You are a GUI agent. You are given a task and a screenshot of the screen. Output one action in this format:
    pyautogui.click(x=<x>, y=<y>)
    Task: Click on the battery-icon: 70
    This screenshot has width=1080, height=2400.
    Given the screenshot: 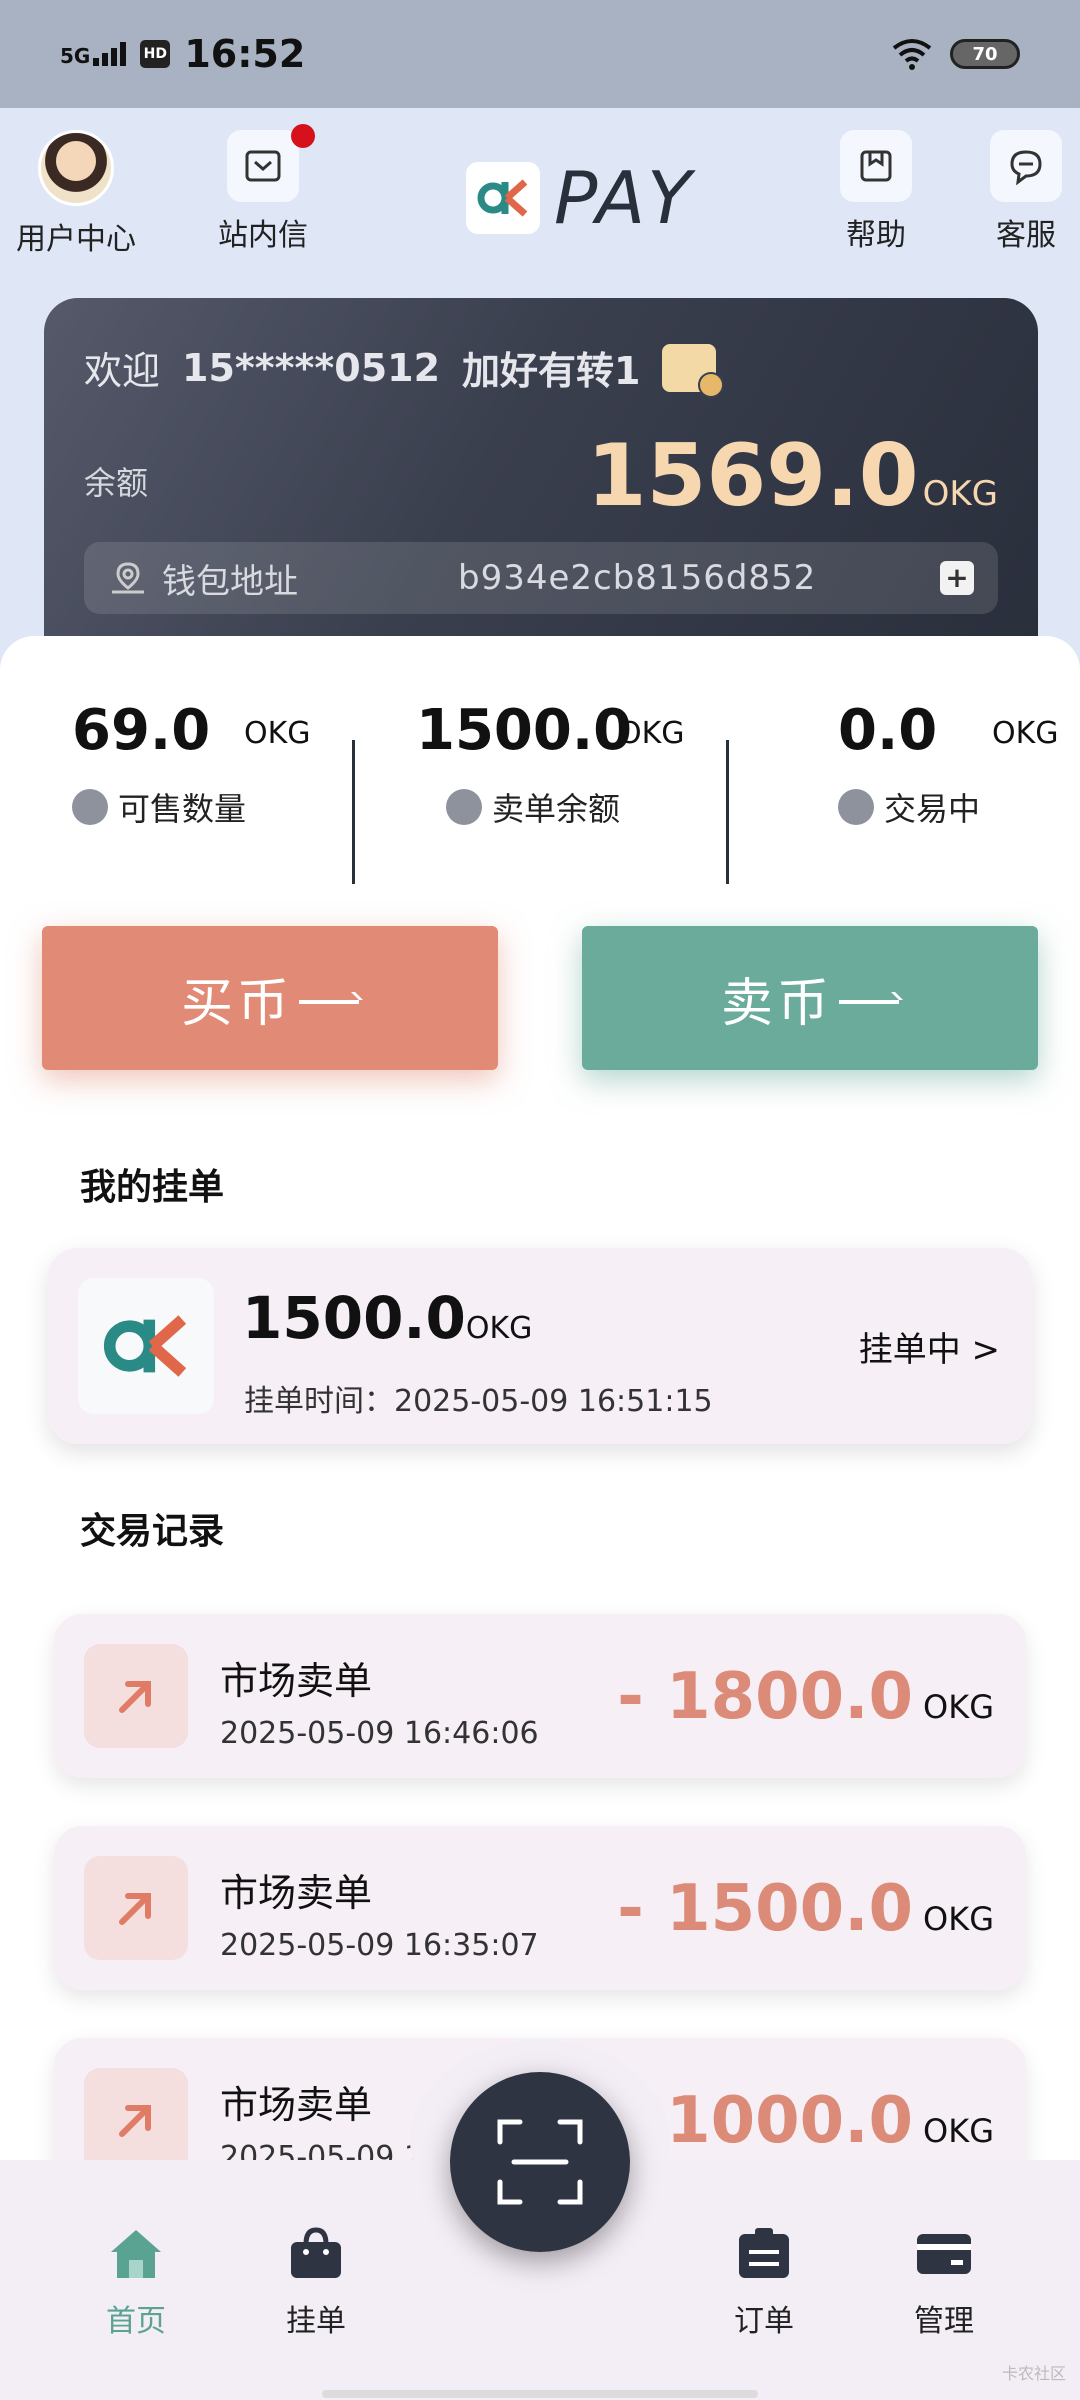 What is the action you would take?
    pyautogui.click(x=985, y=54)
    